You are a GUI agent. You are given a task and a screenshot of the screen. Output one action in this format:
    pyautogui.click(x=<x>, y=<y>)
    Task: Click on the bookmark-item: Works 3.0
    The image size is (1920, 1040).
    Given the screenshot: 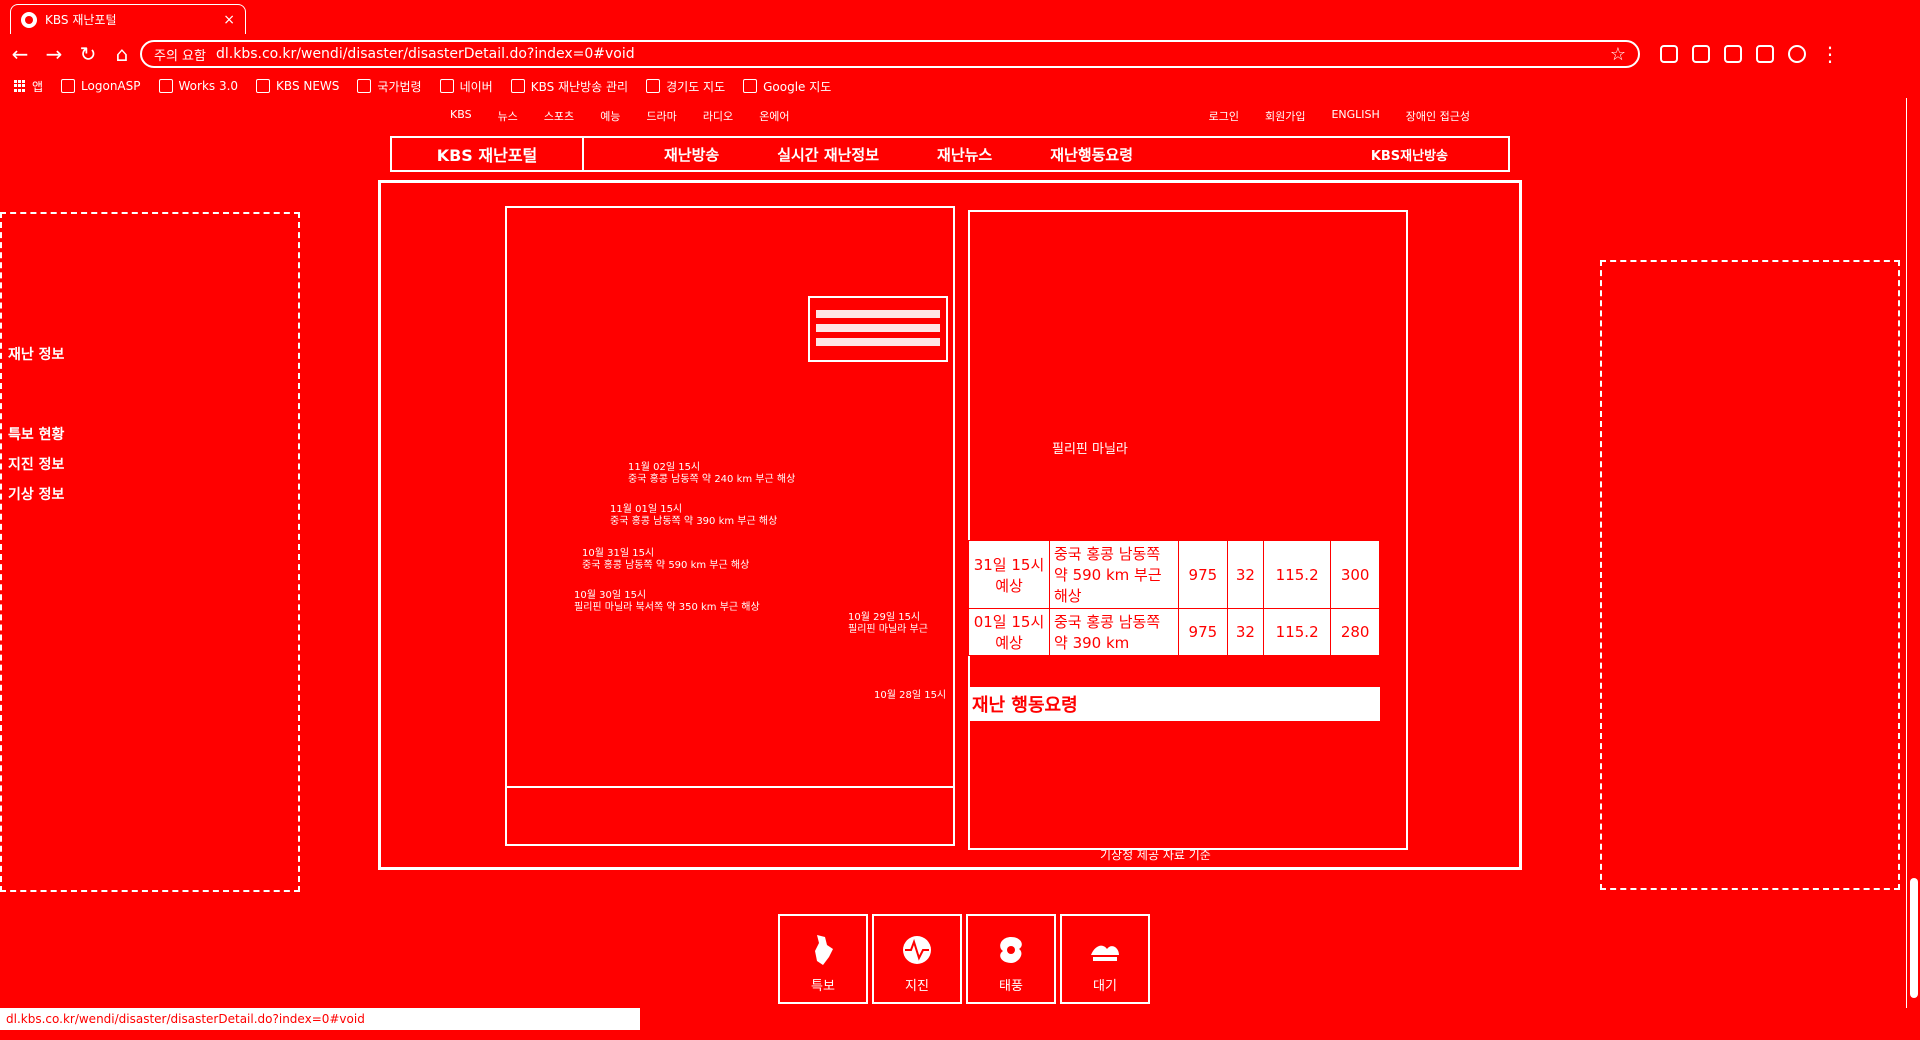 What is the action you would take?
    pyautogui.click(x=198, y=86)
    